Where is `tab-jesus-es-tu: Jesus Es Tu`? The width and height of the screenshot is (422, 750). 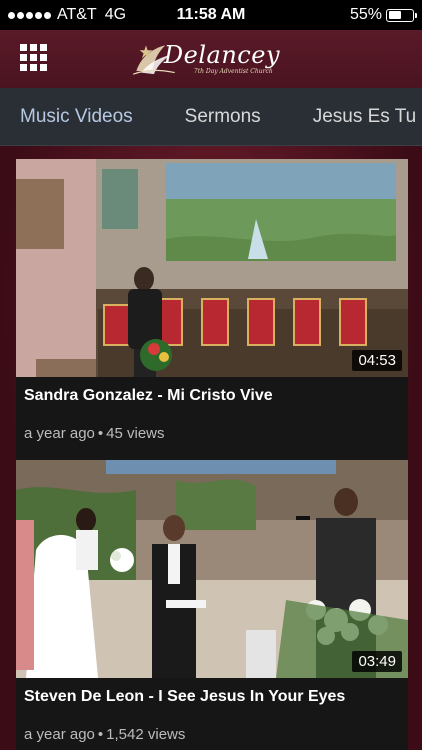 tab-jesus-es-tu: Jesus Es Tu is located at coordinates (357, 117).